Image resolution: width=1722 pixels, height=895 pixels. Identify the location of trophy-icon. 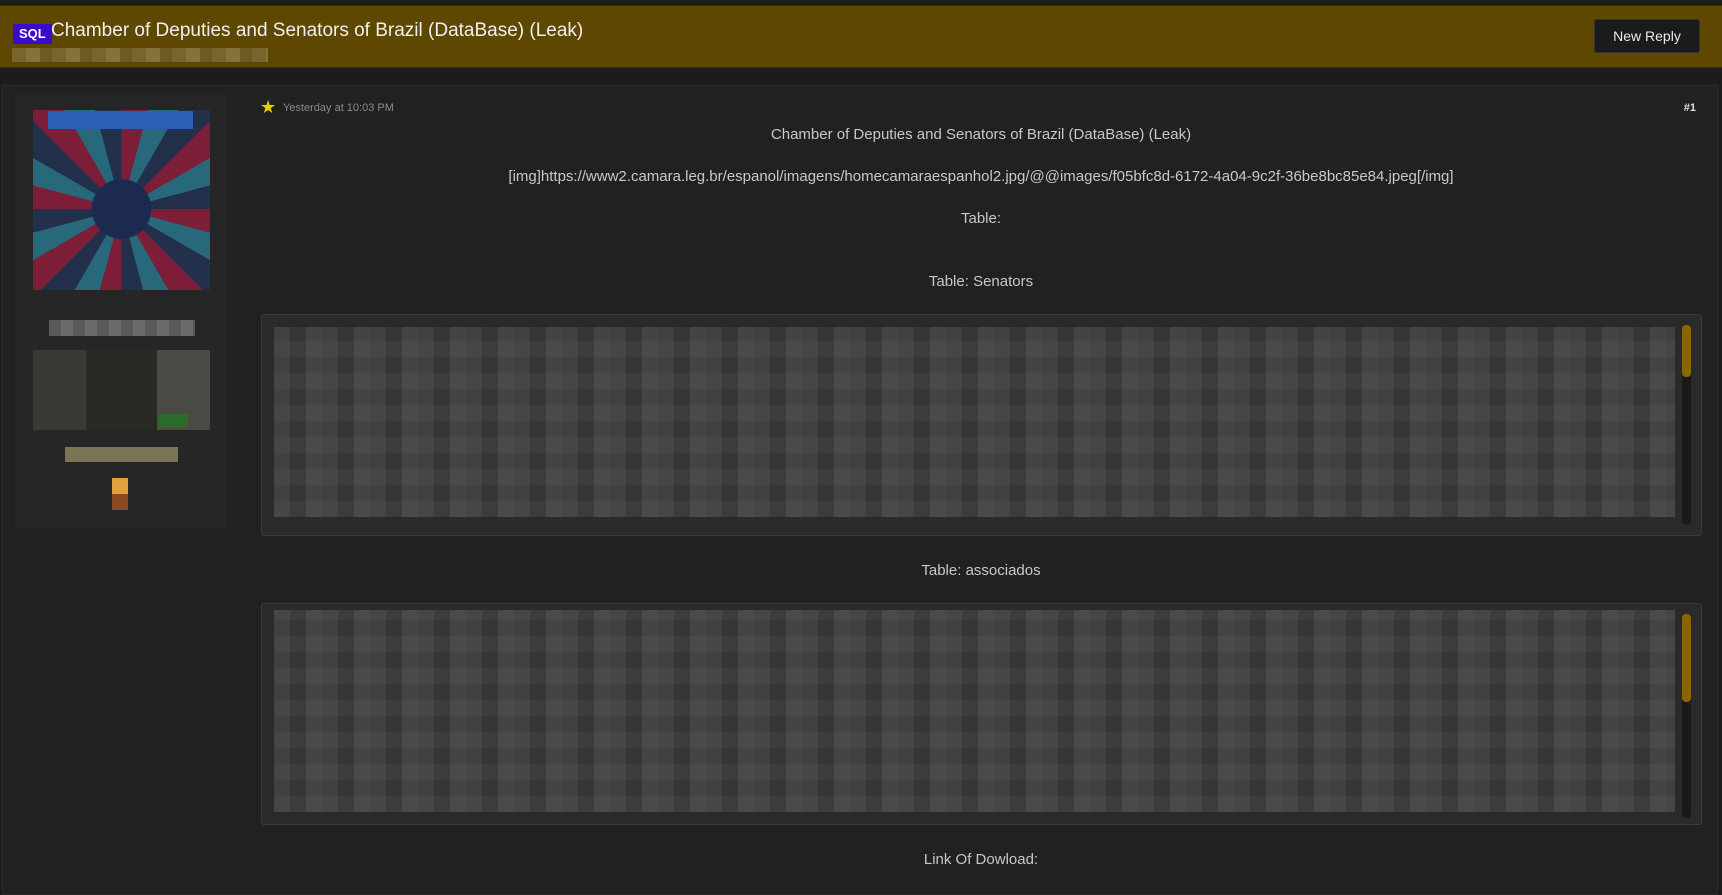
(120, 494).